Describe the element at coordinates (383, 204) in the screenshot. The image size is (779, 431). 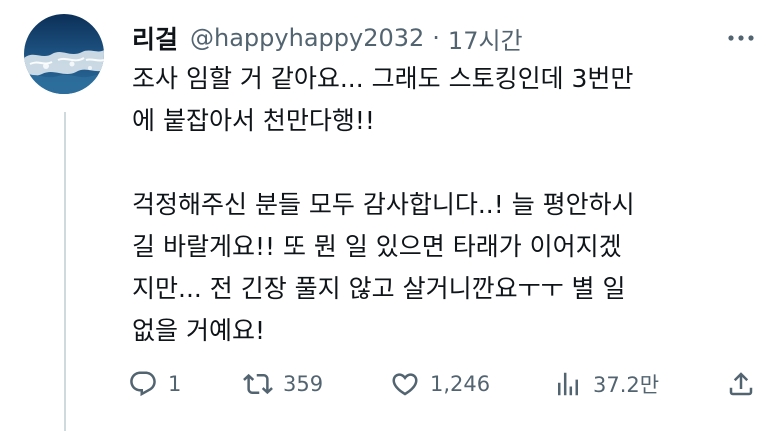
I see `tweet-line: 걱정해주신 분들 모두 감사합니다..! 늘 평안하시` at that location.